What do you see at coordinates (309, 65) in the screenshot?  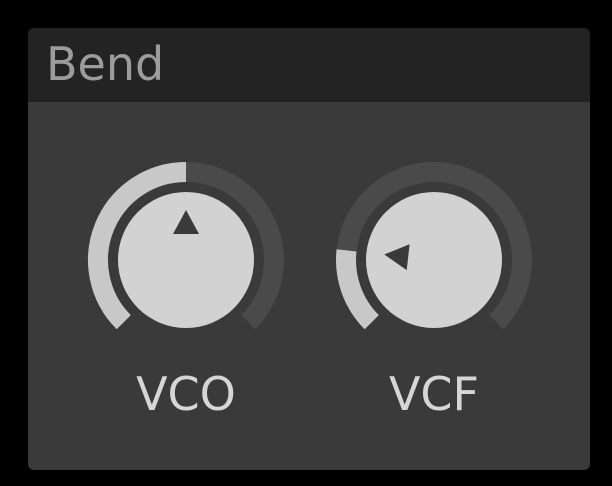 I see `panel-header: Bend` at bounding box center [309, 65].